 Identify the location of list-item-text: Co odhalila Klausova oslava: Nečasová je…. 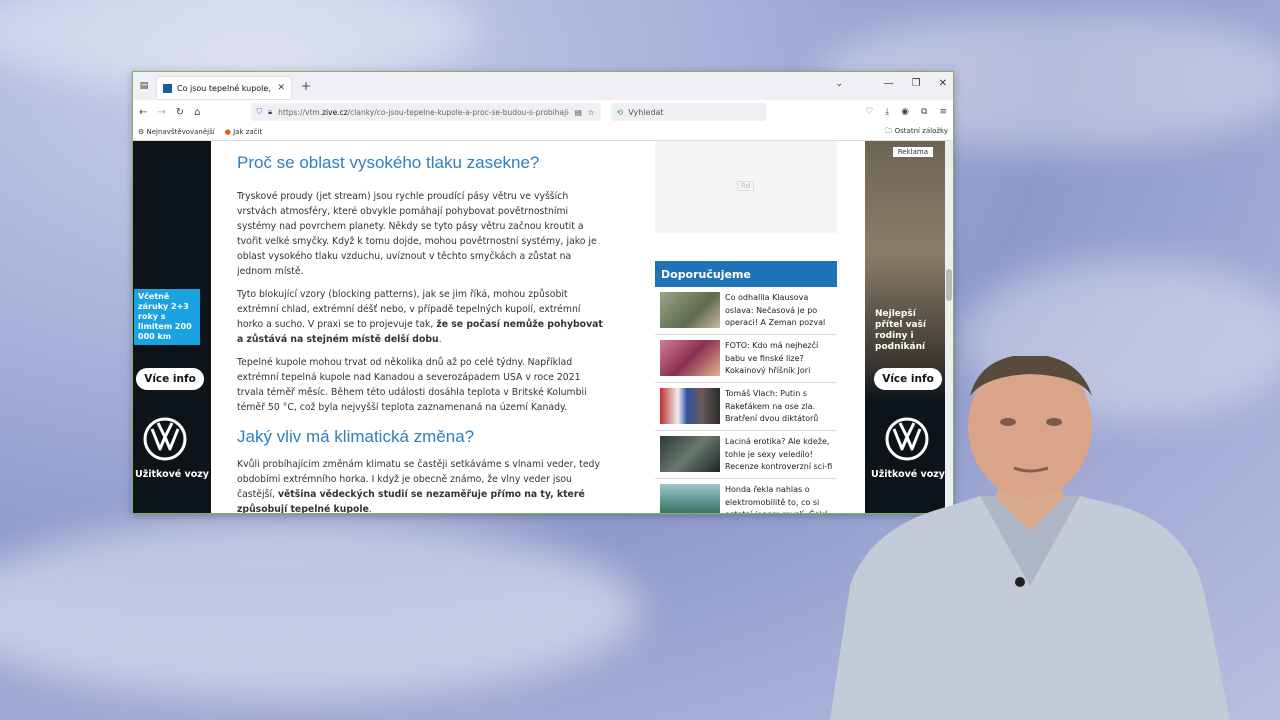
(781, 311).